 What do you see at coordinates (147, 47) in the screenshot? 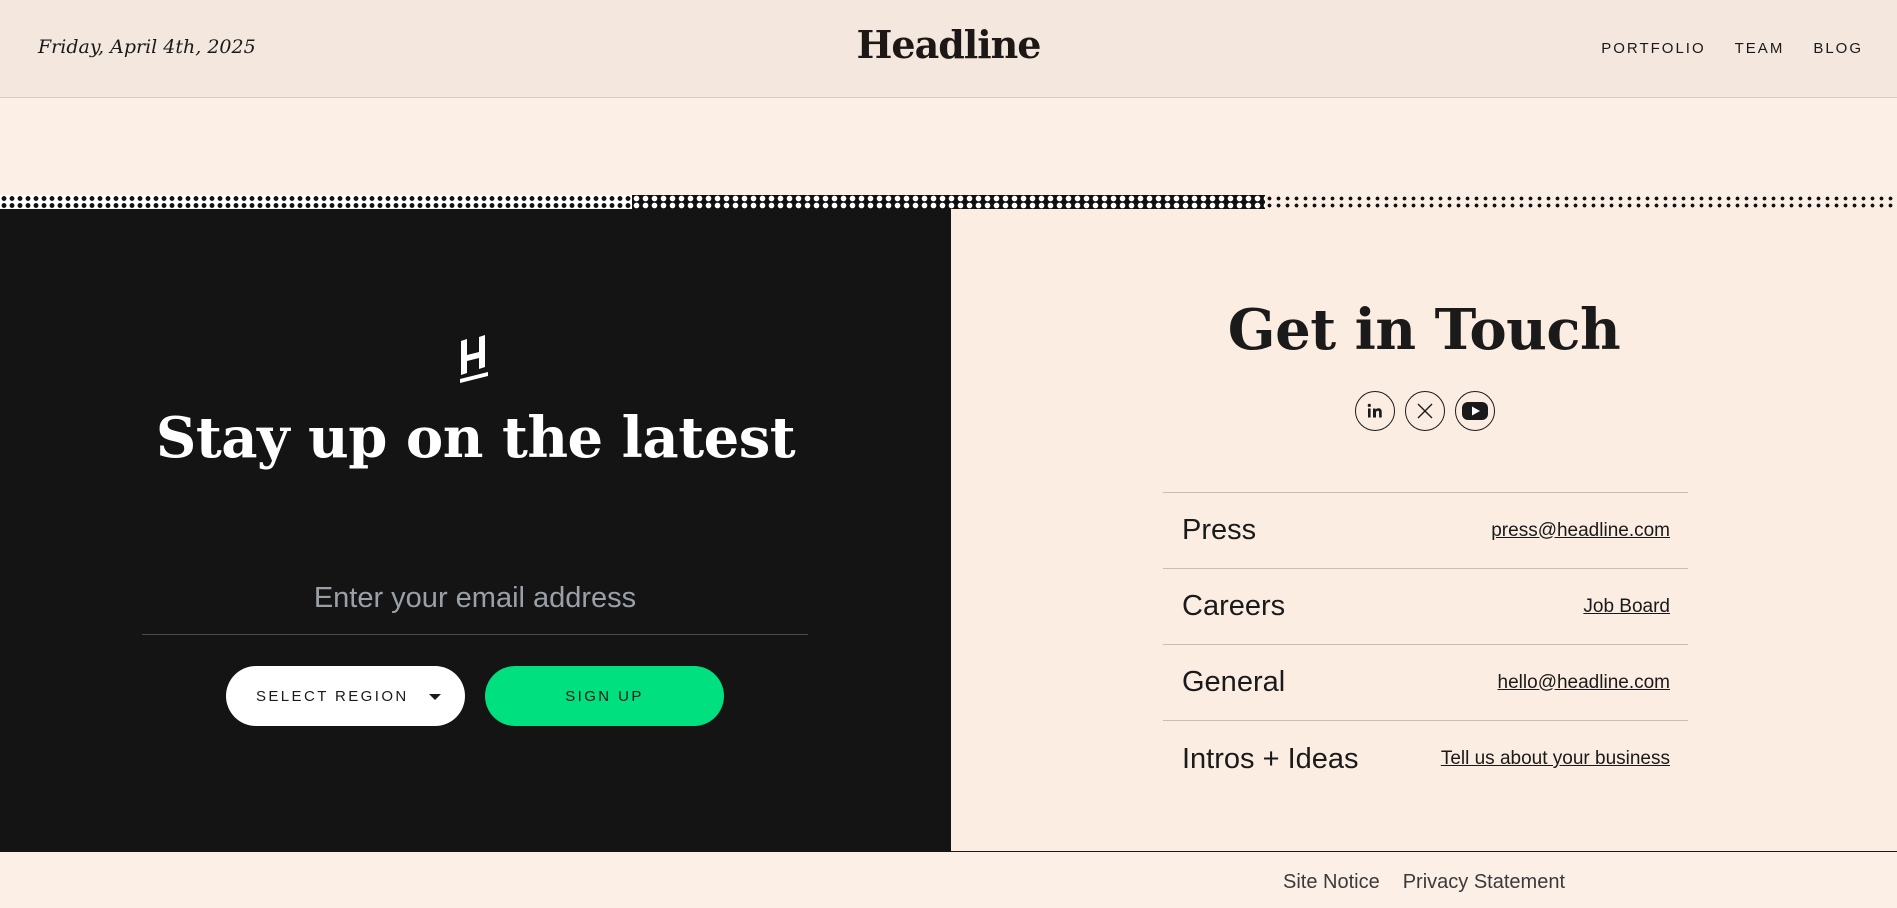
I see `header-date: Friday, April 4th, 2025` at bounding box center [147, 47].